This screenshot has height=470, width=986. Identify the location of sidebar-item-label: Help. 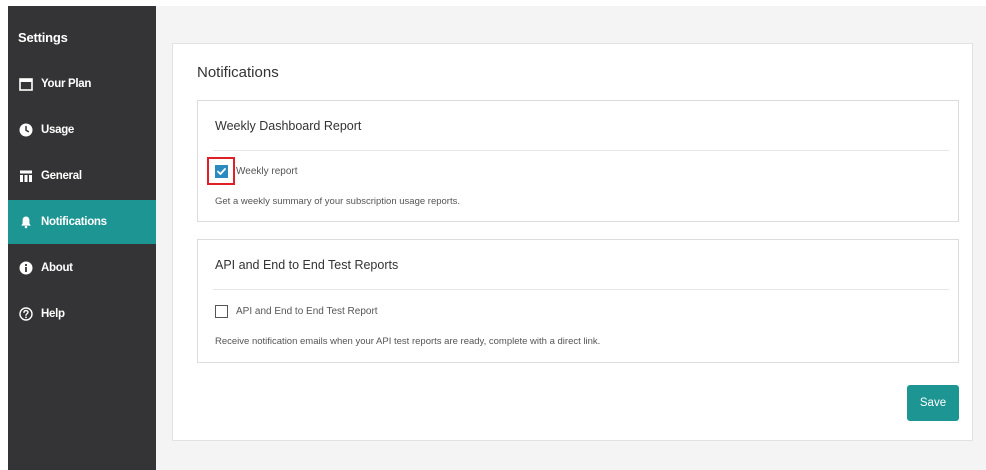
(53, 314).